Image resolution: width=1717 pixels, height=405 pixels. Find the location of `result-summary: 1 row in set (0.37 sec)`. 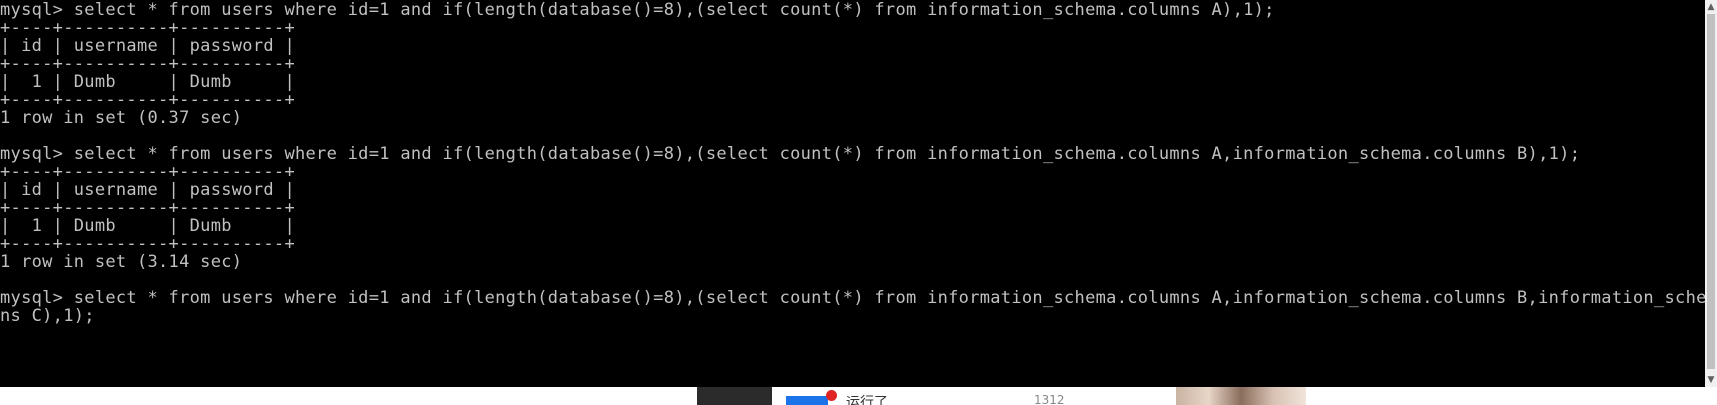

result-summary: 1 row in set (0.37 sec) is located at coordinates (121, 118).